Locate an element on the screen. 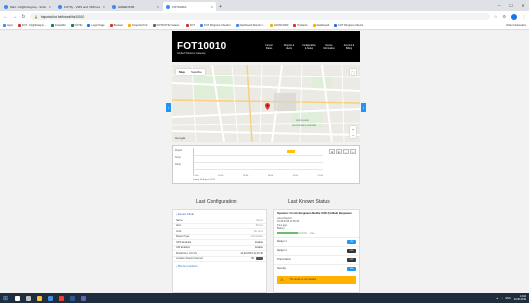 This screenshot has width=529, height=303. config-row-value: Individually is located at coordinates (234, 236).